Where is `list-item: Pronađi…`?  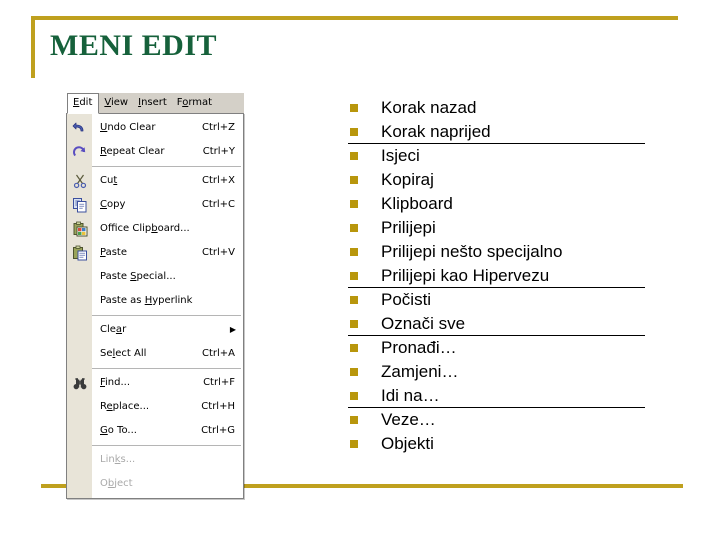
list-item: Pronađi… is located at coordinates (513, 348).